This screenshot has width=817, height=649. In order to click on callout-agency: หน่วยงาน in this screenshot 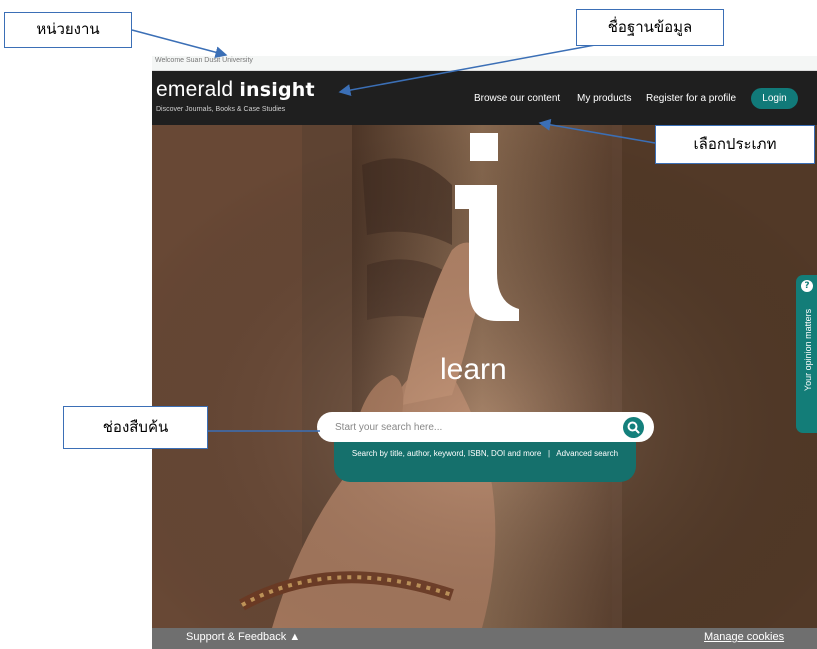, I will do `click(68, 30)`.